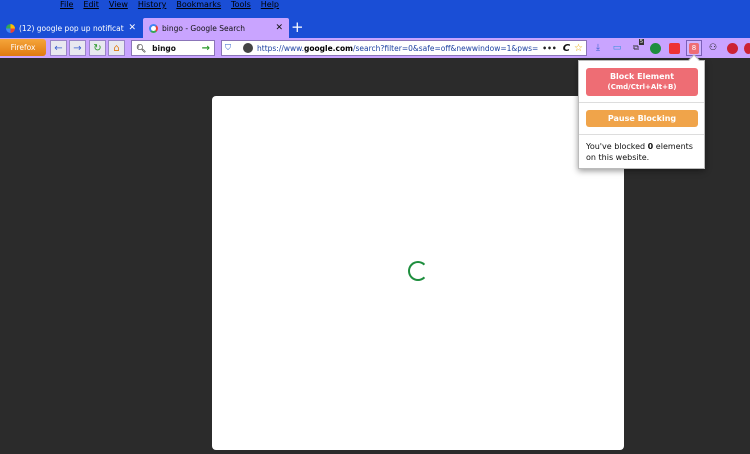 The height and width of the screenshot is (454, 750). I want to click on search-input: bingo, so click(164, 48).